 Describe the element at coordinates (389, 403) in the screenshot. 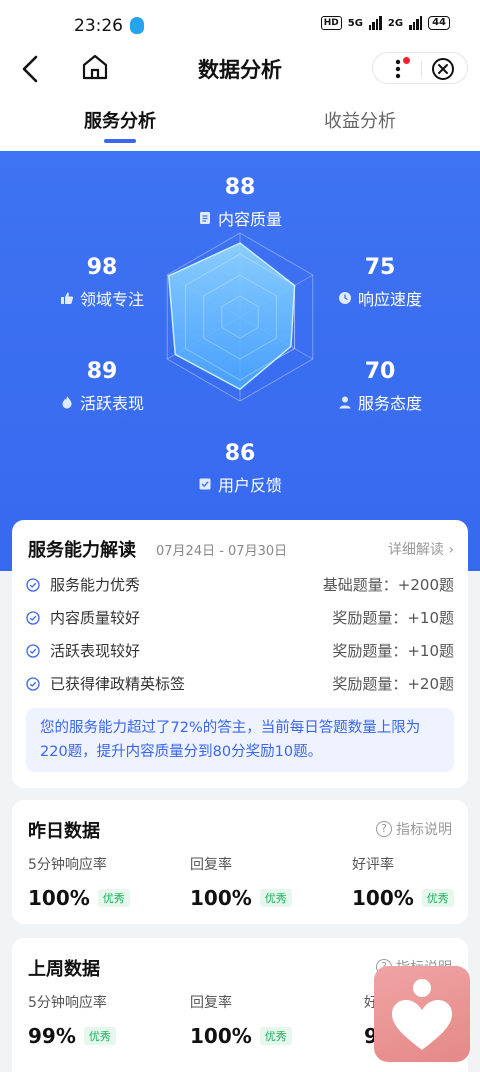

I see `metric-label: 服务态度` at that location.